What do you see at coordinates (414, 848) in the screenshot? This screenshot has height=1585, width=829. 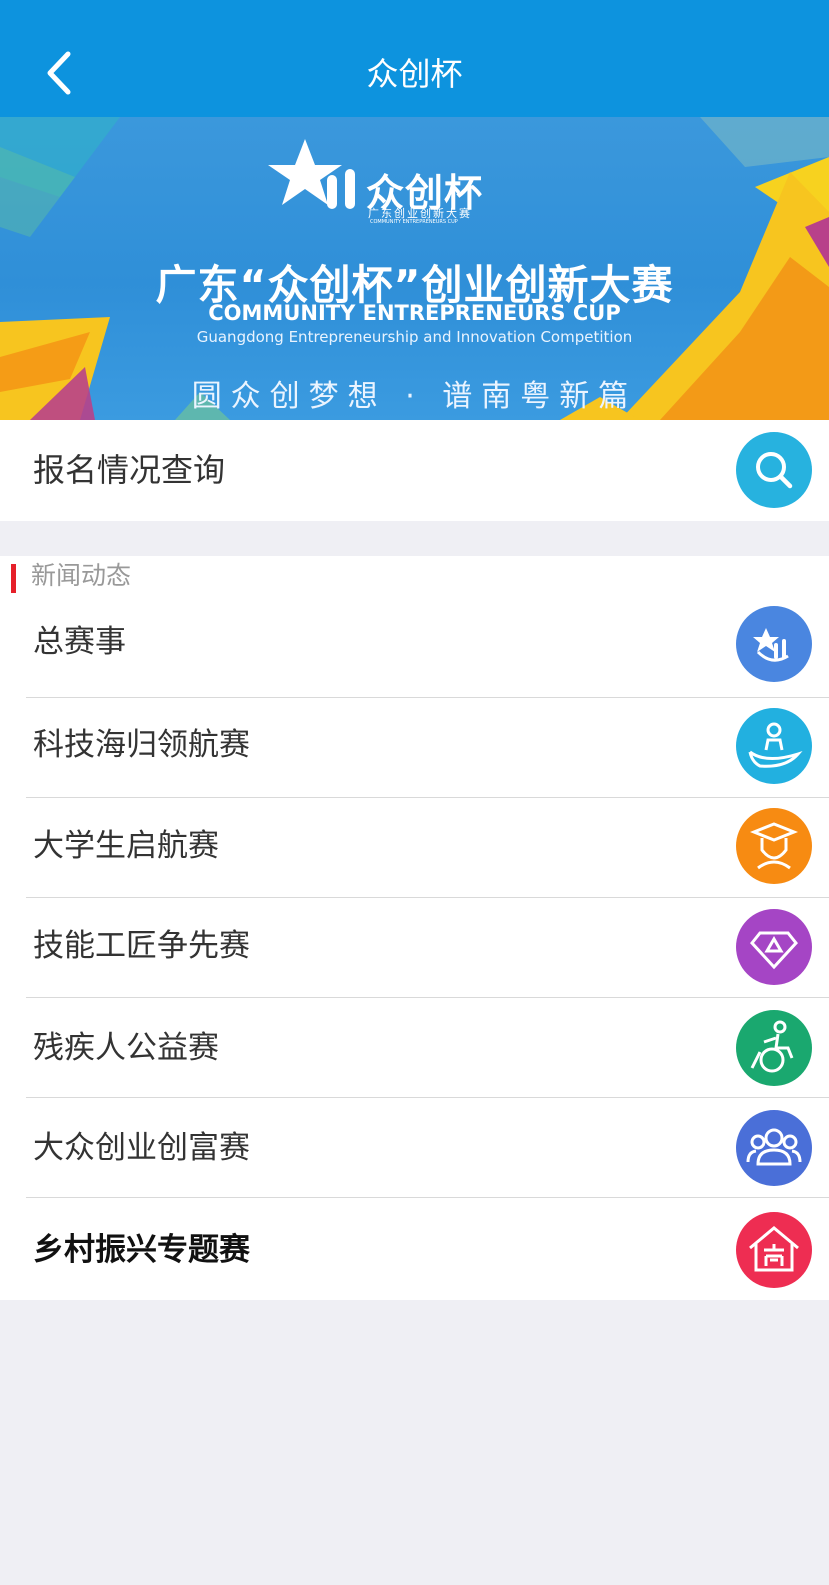 I see `list-item-college-students: 大学生启航赛` at bounding box center [414, 848].